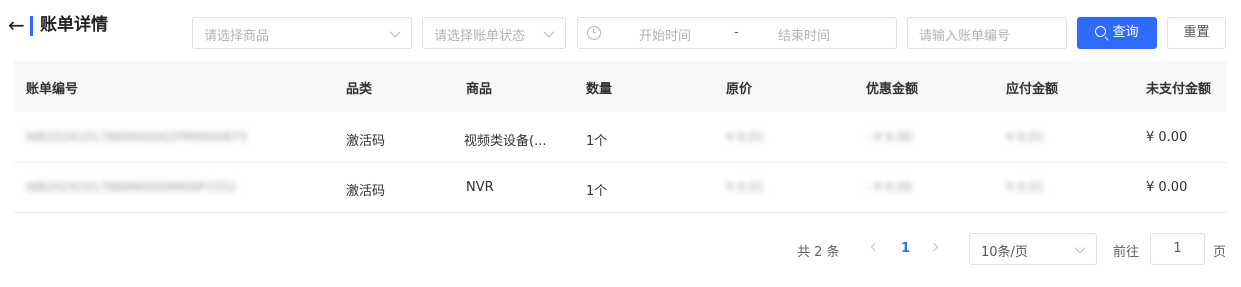  I want to click on page-title: 账单详情, so click(74, 25).